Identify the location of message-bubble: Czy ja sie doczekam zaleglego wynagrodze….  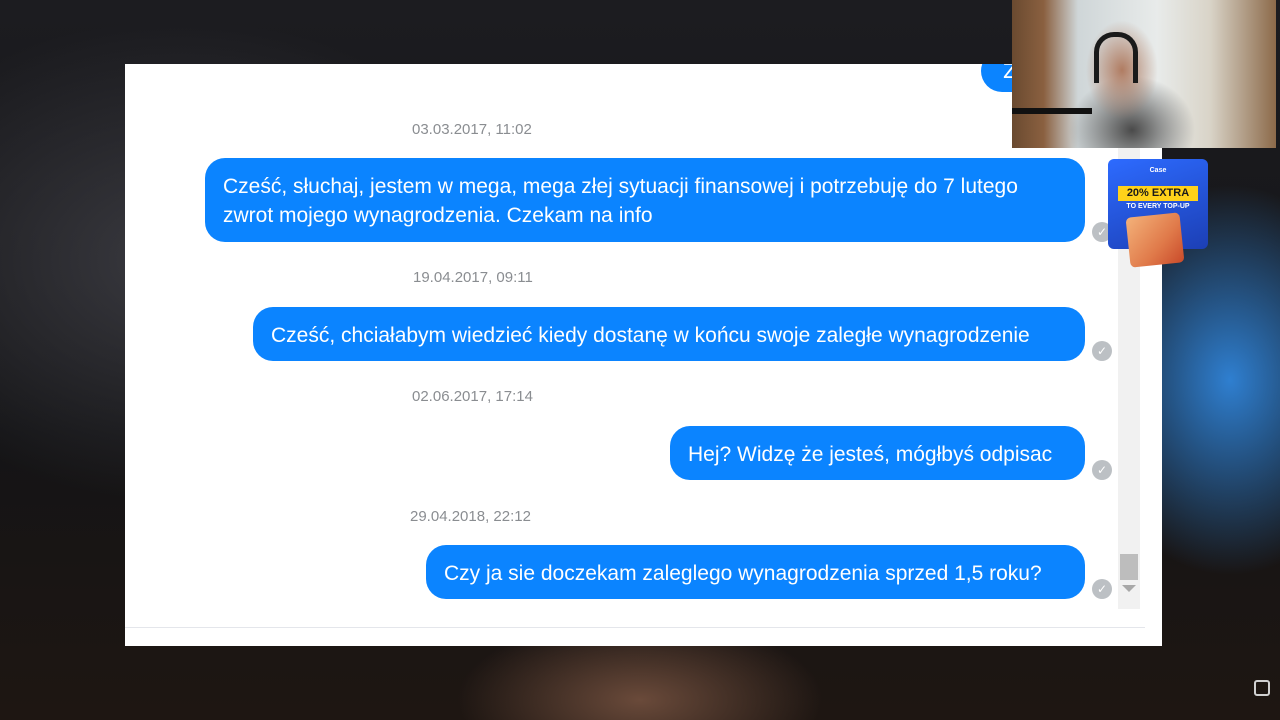
(755, 572).